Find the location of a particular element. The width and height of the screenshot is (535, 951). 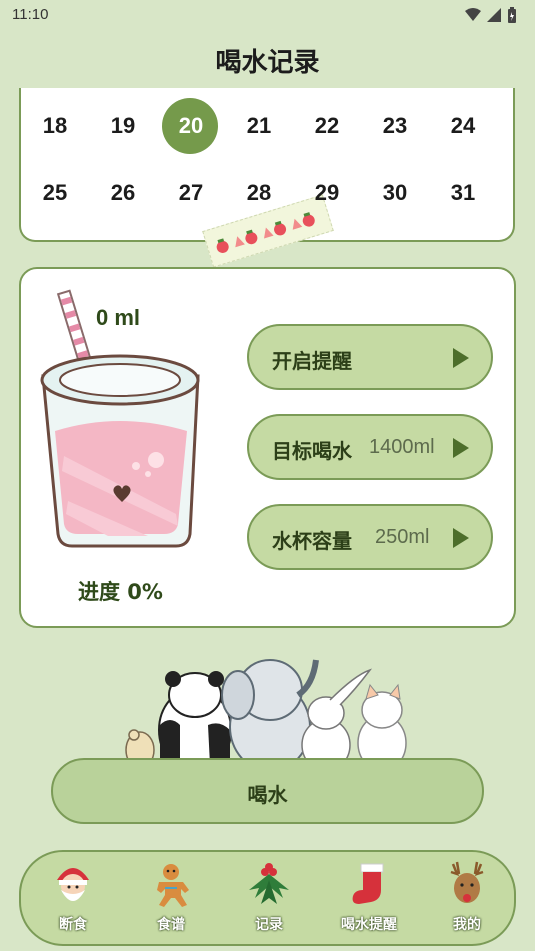

nav-item-records: 记录 is located at coordinates (269, 897).